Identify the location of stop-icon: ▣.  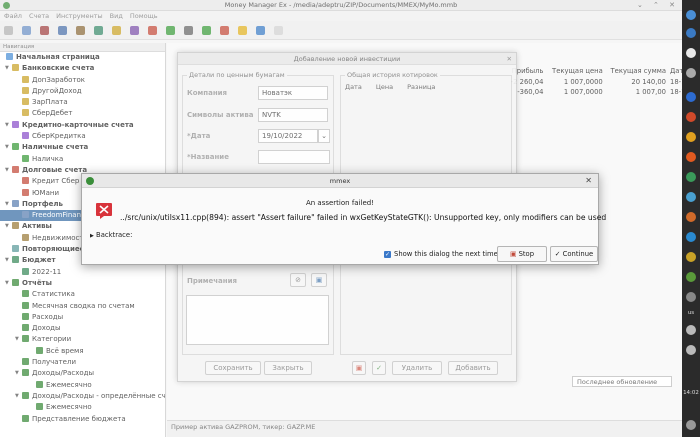
(513, 254).